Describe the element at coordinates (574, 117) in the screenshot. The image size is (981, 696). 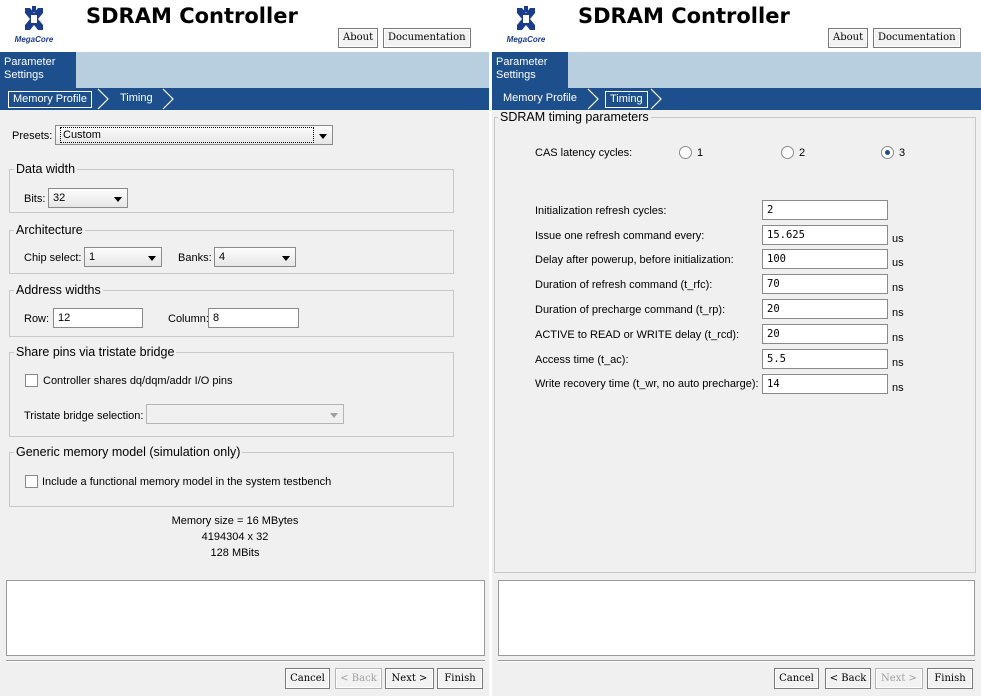
I see `timing-title: SDRAM timing parameters` at that location.